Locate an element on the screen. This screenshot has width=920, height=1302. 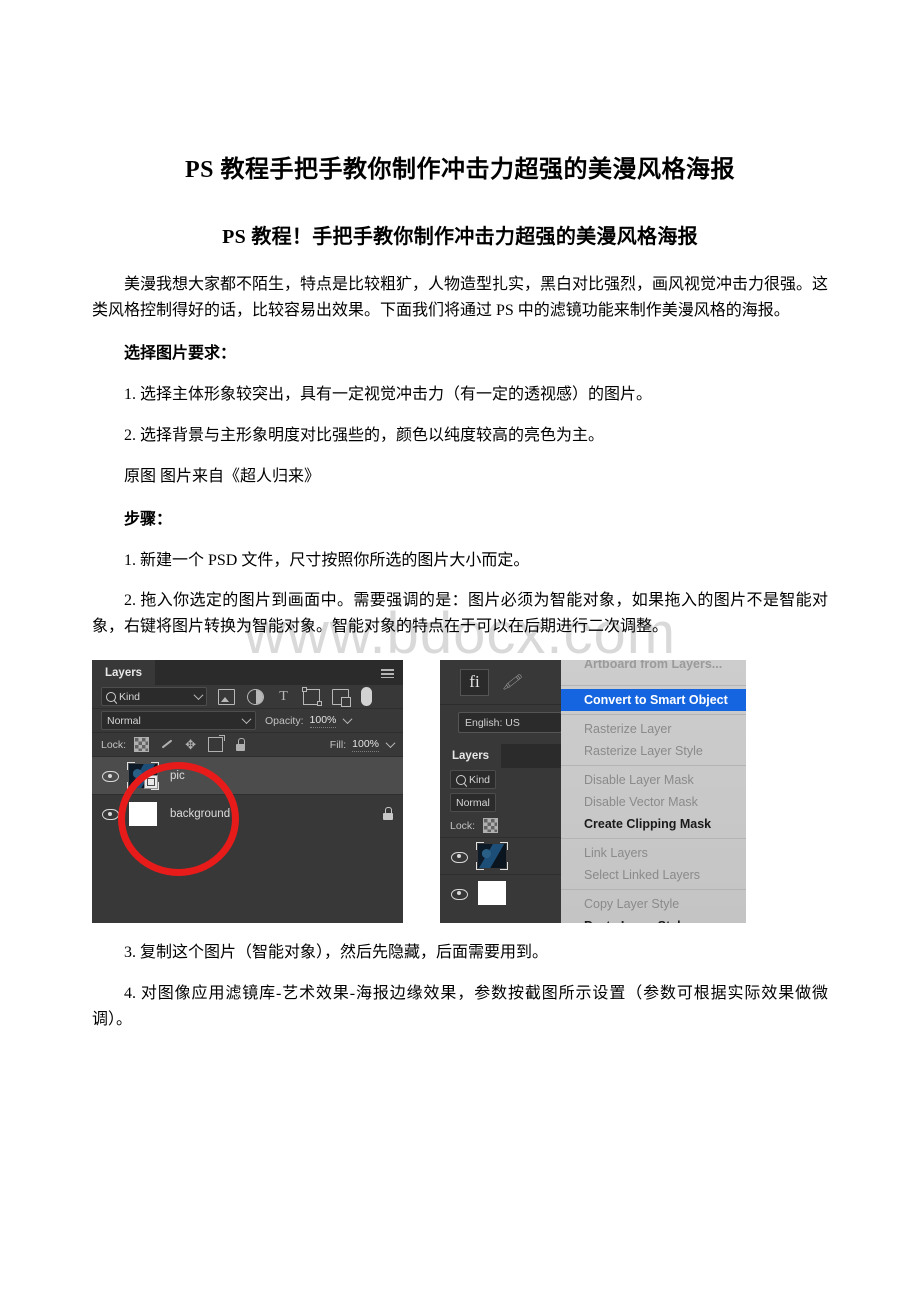
menu-item-rasterize-layer-style: Rasterize Layer Style is located at coordinates (653, 751).